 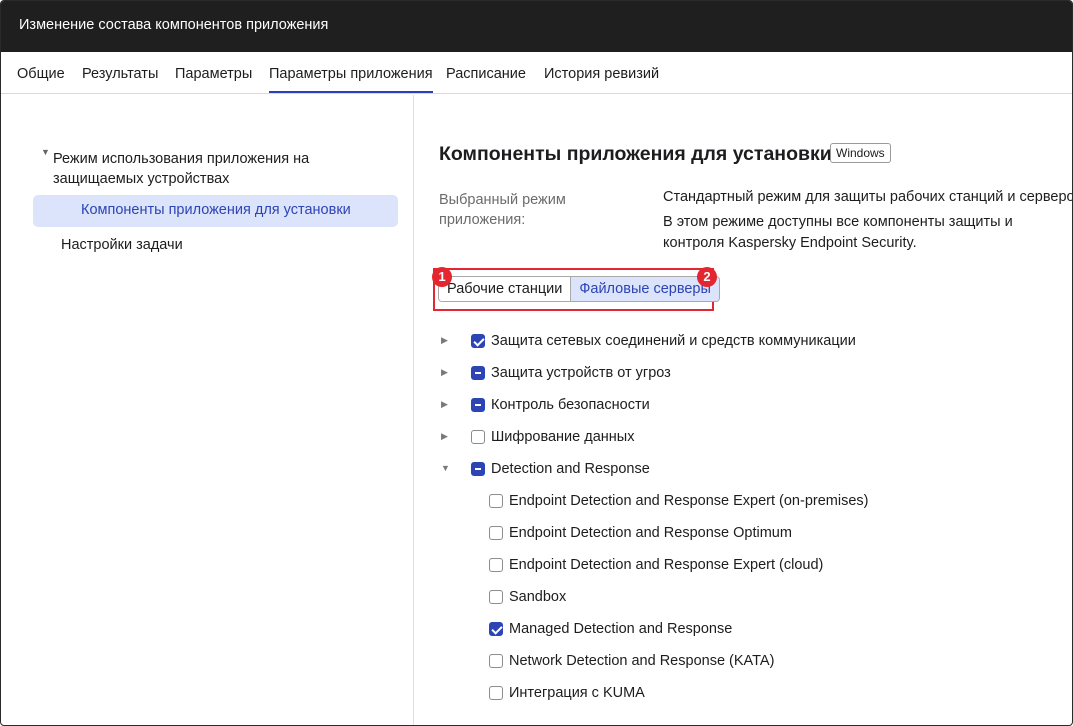 What do you see at coordinates (570, 469) in the screenshot?
I see `component-label: Detection and Response` at bounding box center [570, 469].